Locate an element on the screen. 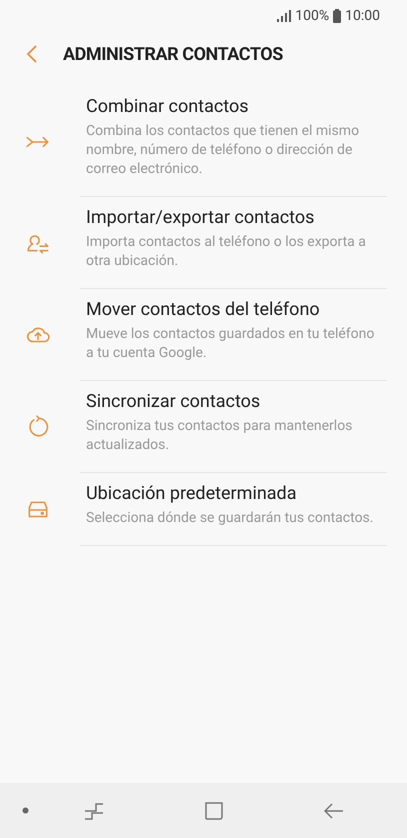  recent-apps-icon is located at coordinates (94, 811).